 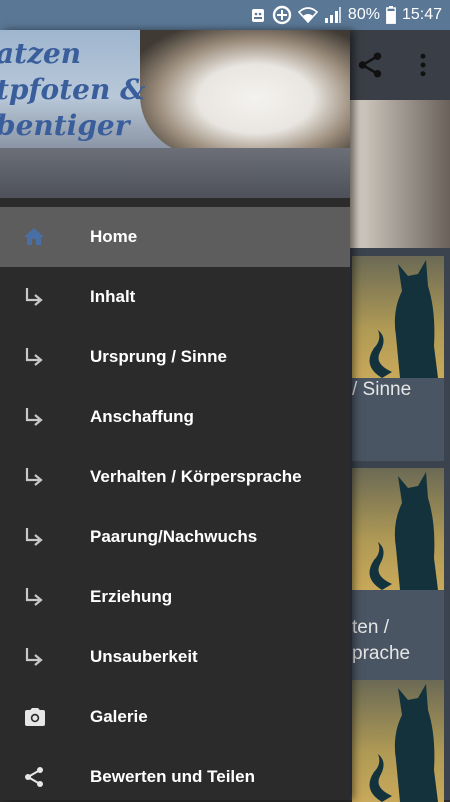 I want to click on header-logo-text: atzen tpfoten & bentiger, so click(x=73, y=89).